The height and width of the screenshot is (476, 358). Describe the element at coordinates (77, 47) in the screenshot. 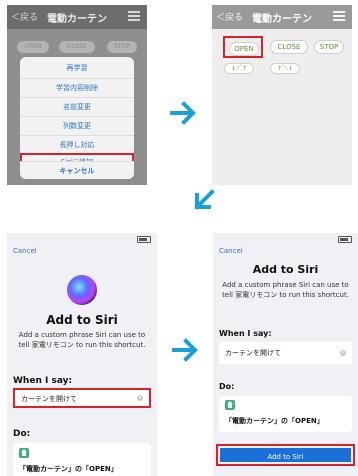

I see `bg-close-button: CLOSE` at that location.